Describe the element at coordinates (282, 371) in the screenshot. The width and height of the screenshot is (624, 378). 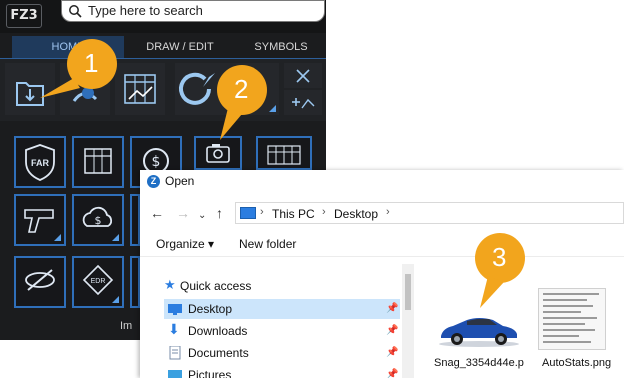
I see `nav-item-pictures: Pictures 📌` at that location.